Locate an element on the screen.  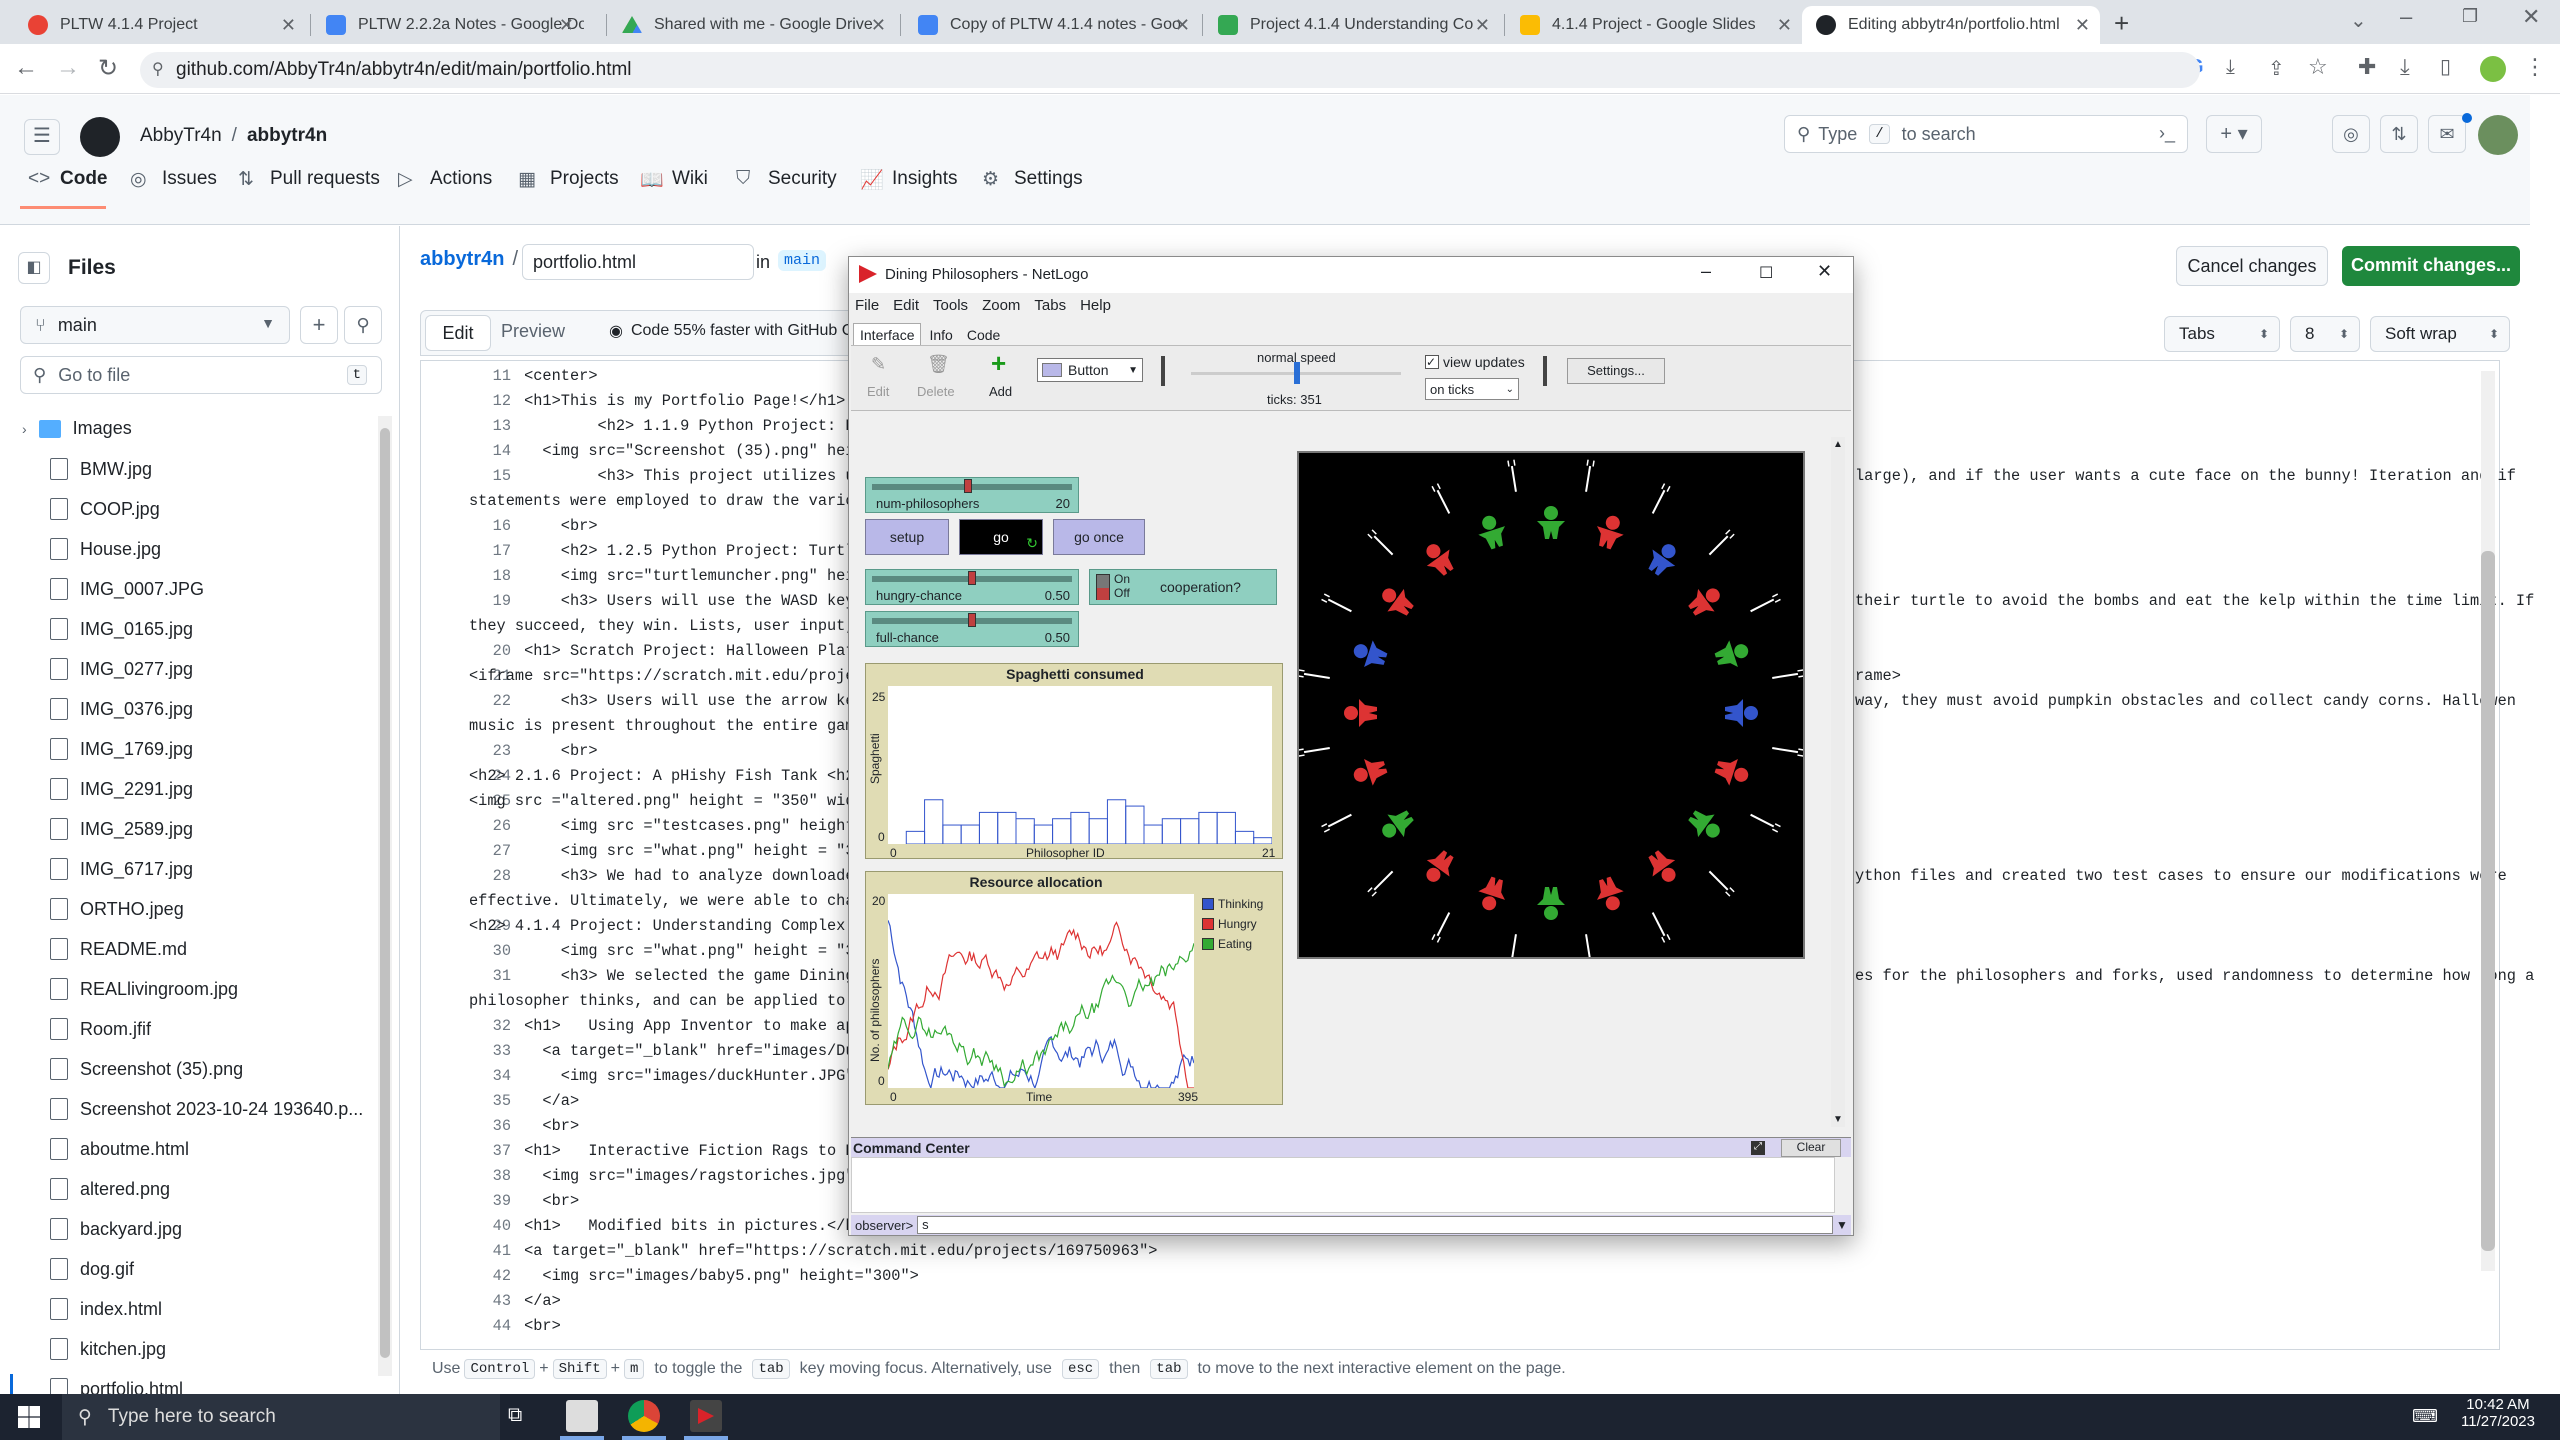
code-line: <h3> Users will use the WASD keys is located at coordinates (671, 601).